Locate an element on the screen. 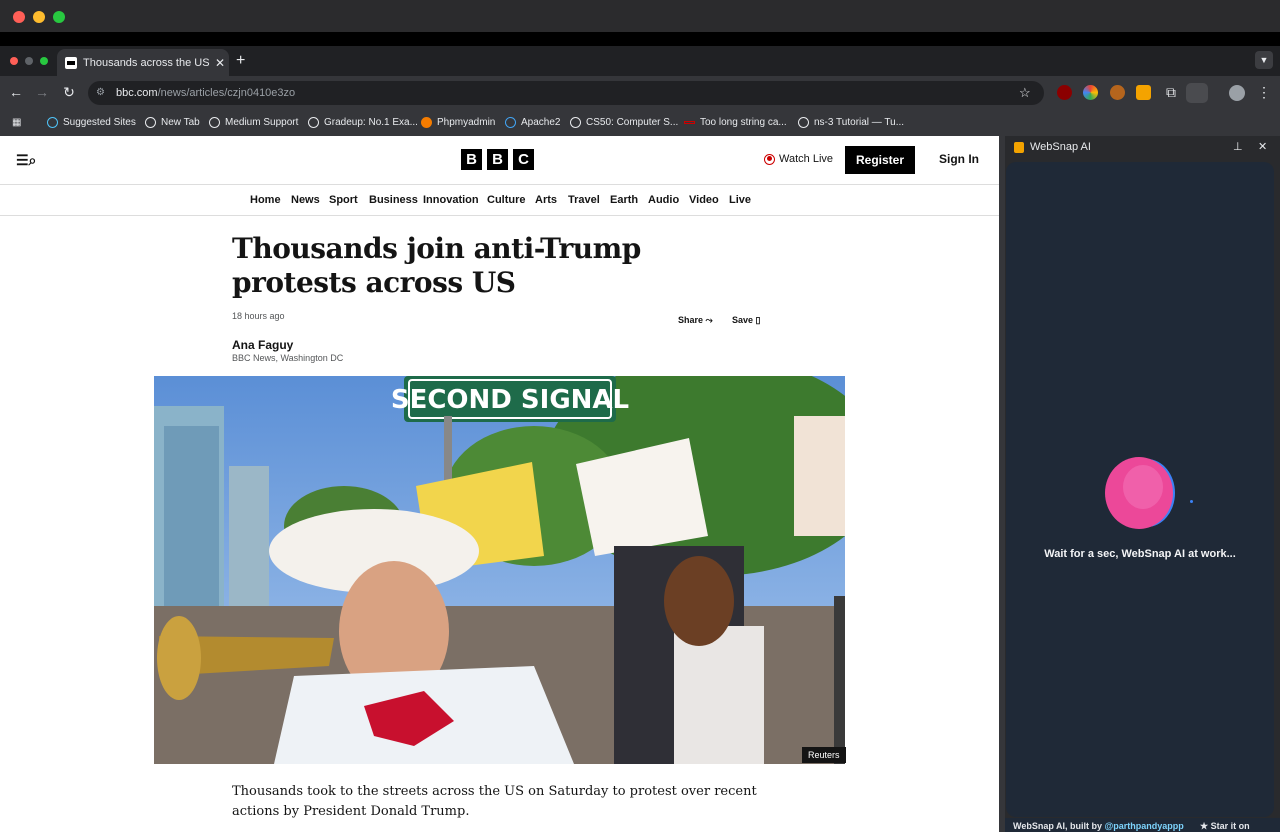 This screenshot has width=1280, height=832. star-on-github-link: ★ Star it on is located at coordinates (1225, 826).